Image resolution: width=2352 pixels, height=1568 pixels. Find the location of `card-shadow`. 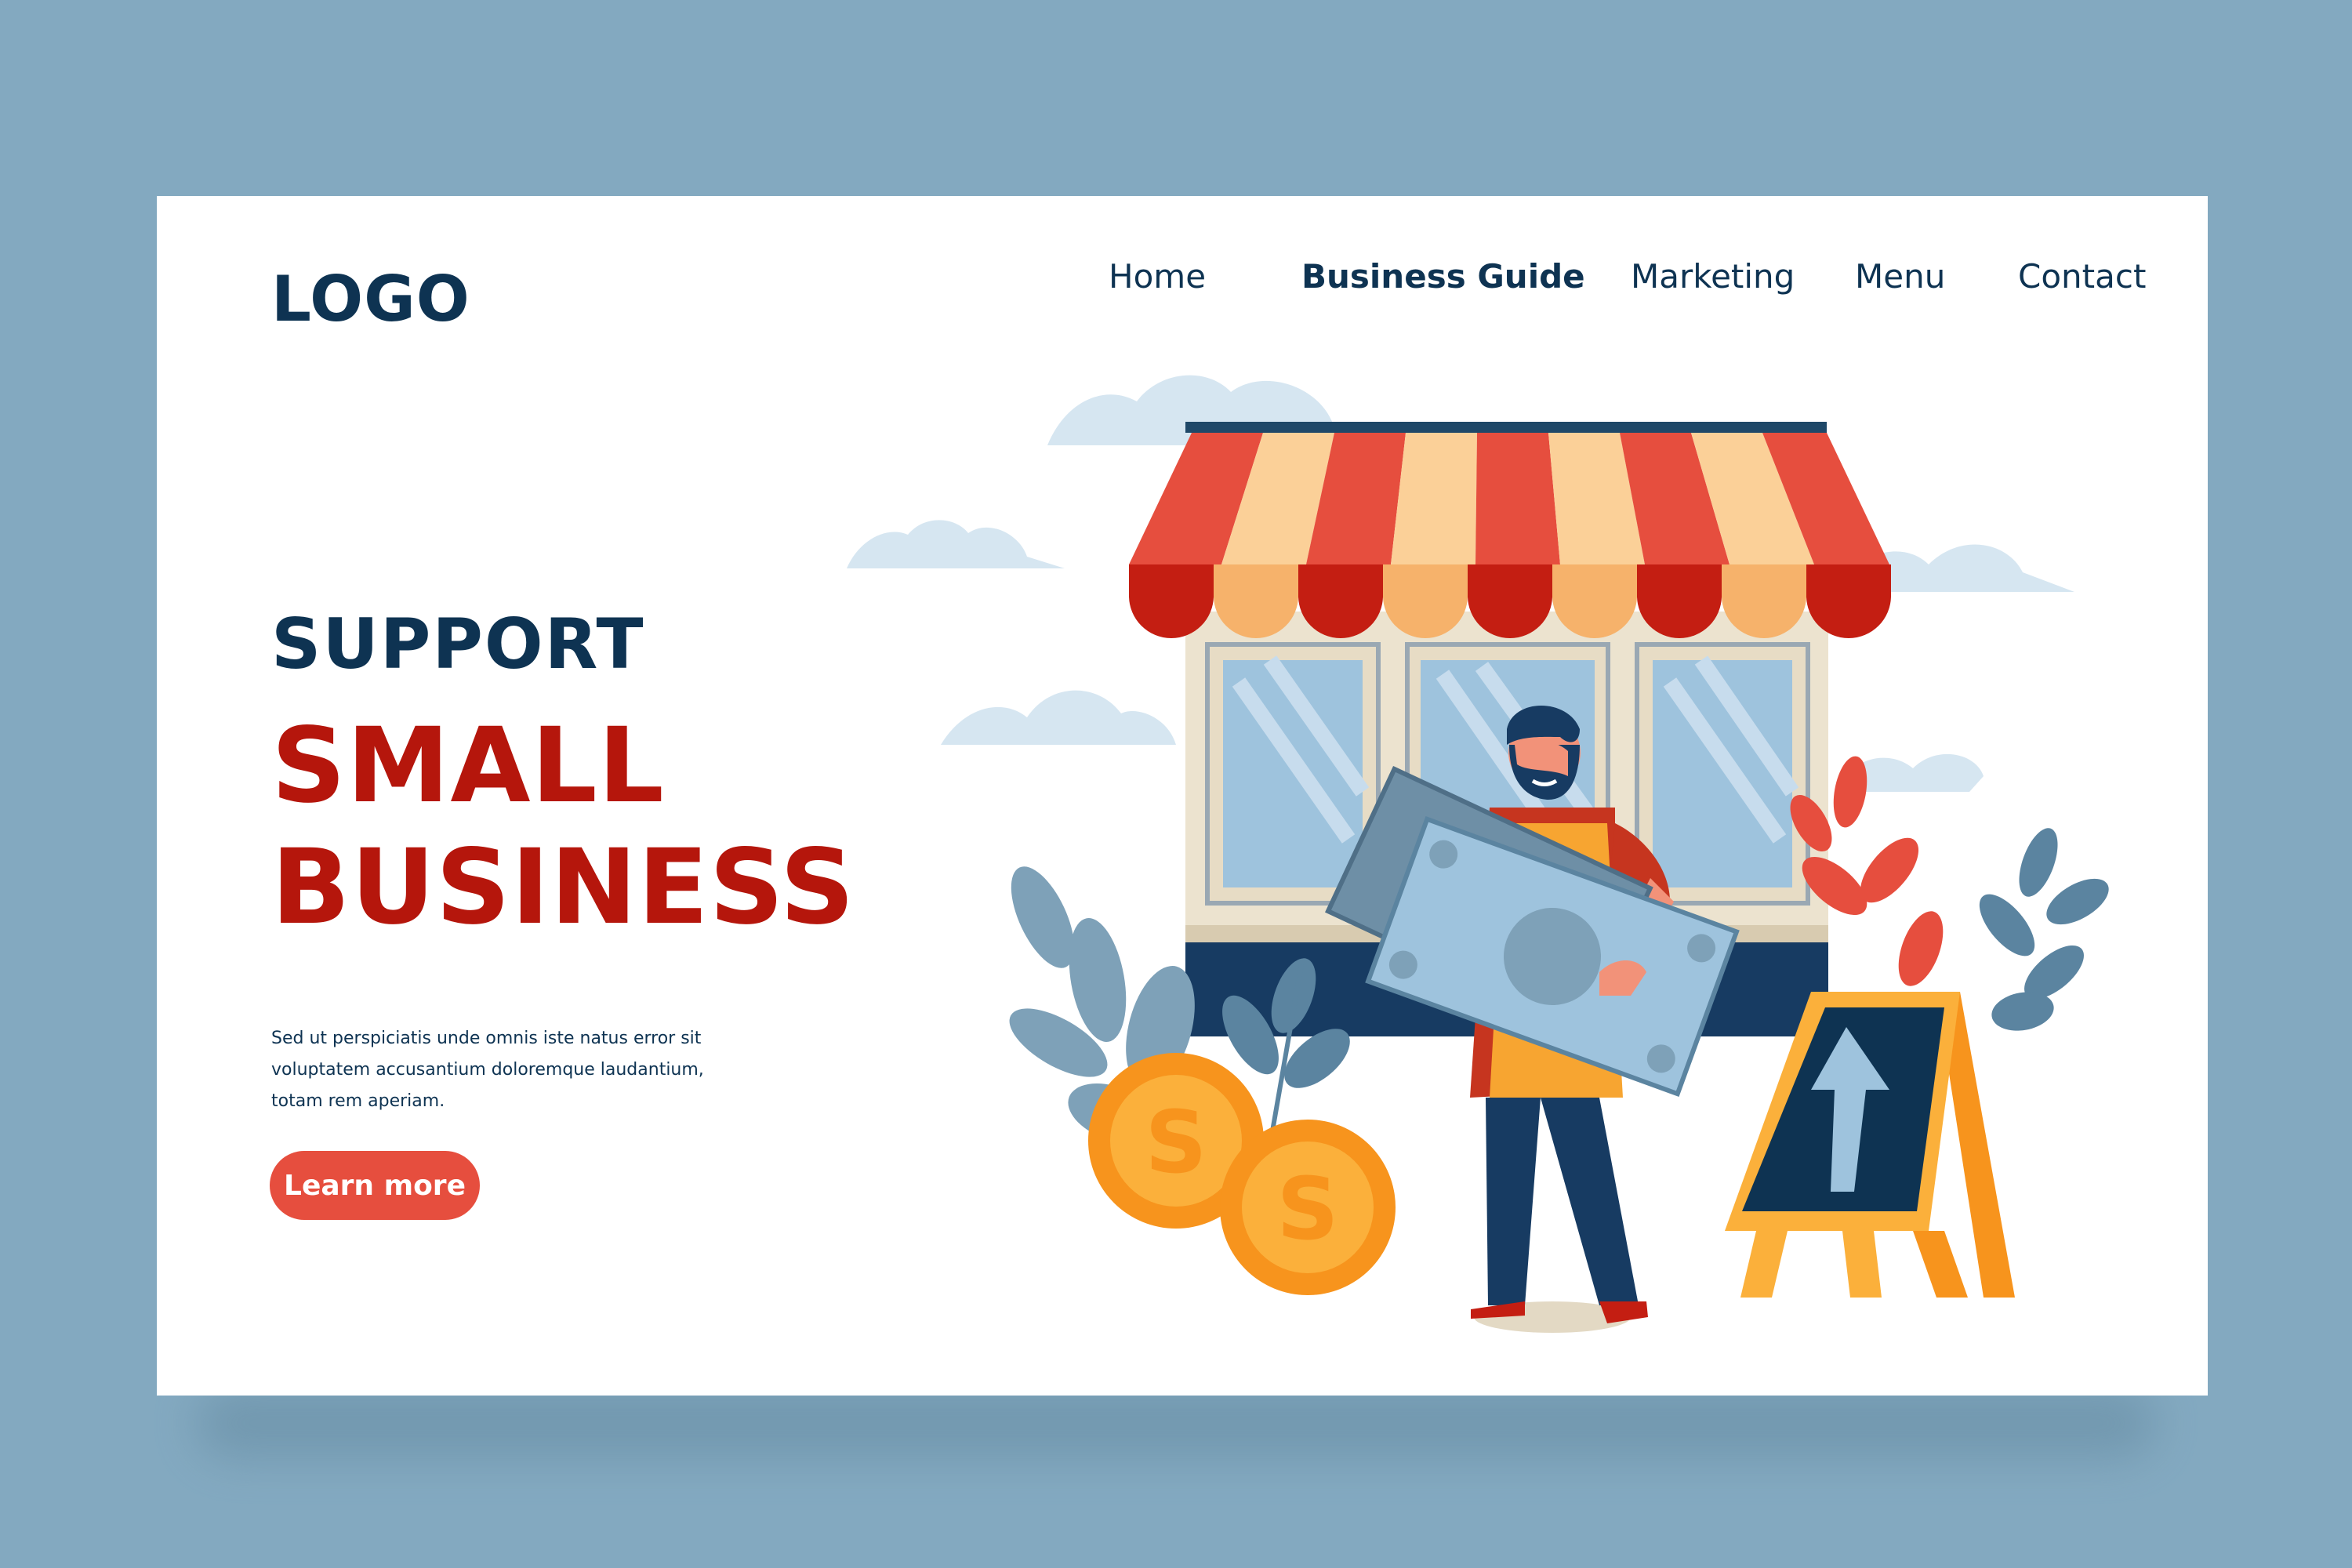

card-shadow is located at coordinates (1176, 1423).